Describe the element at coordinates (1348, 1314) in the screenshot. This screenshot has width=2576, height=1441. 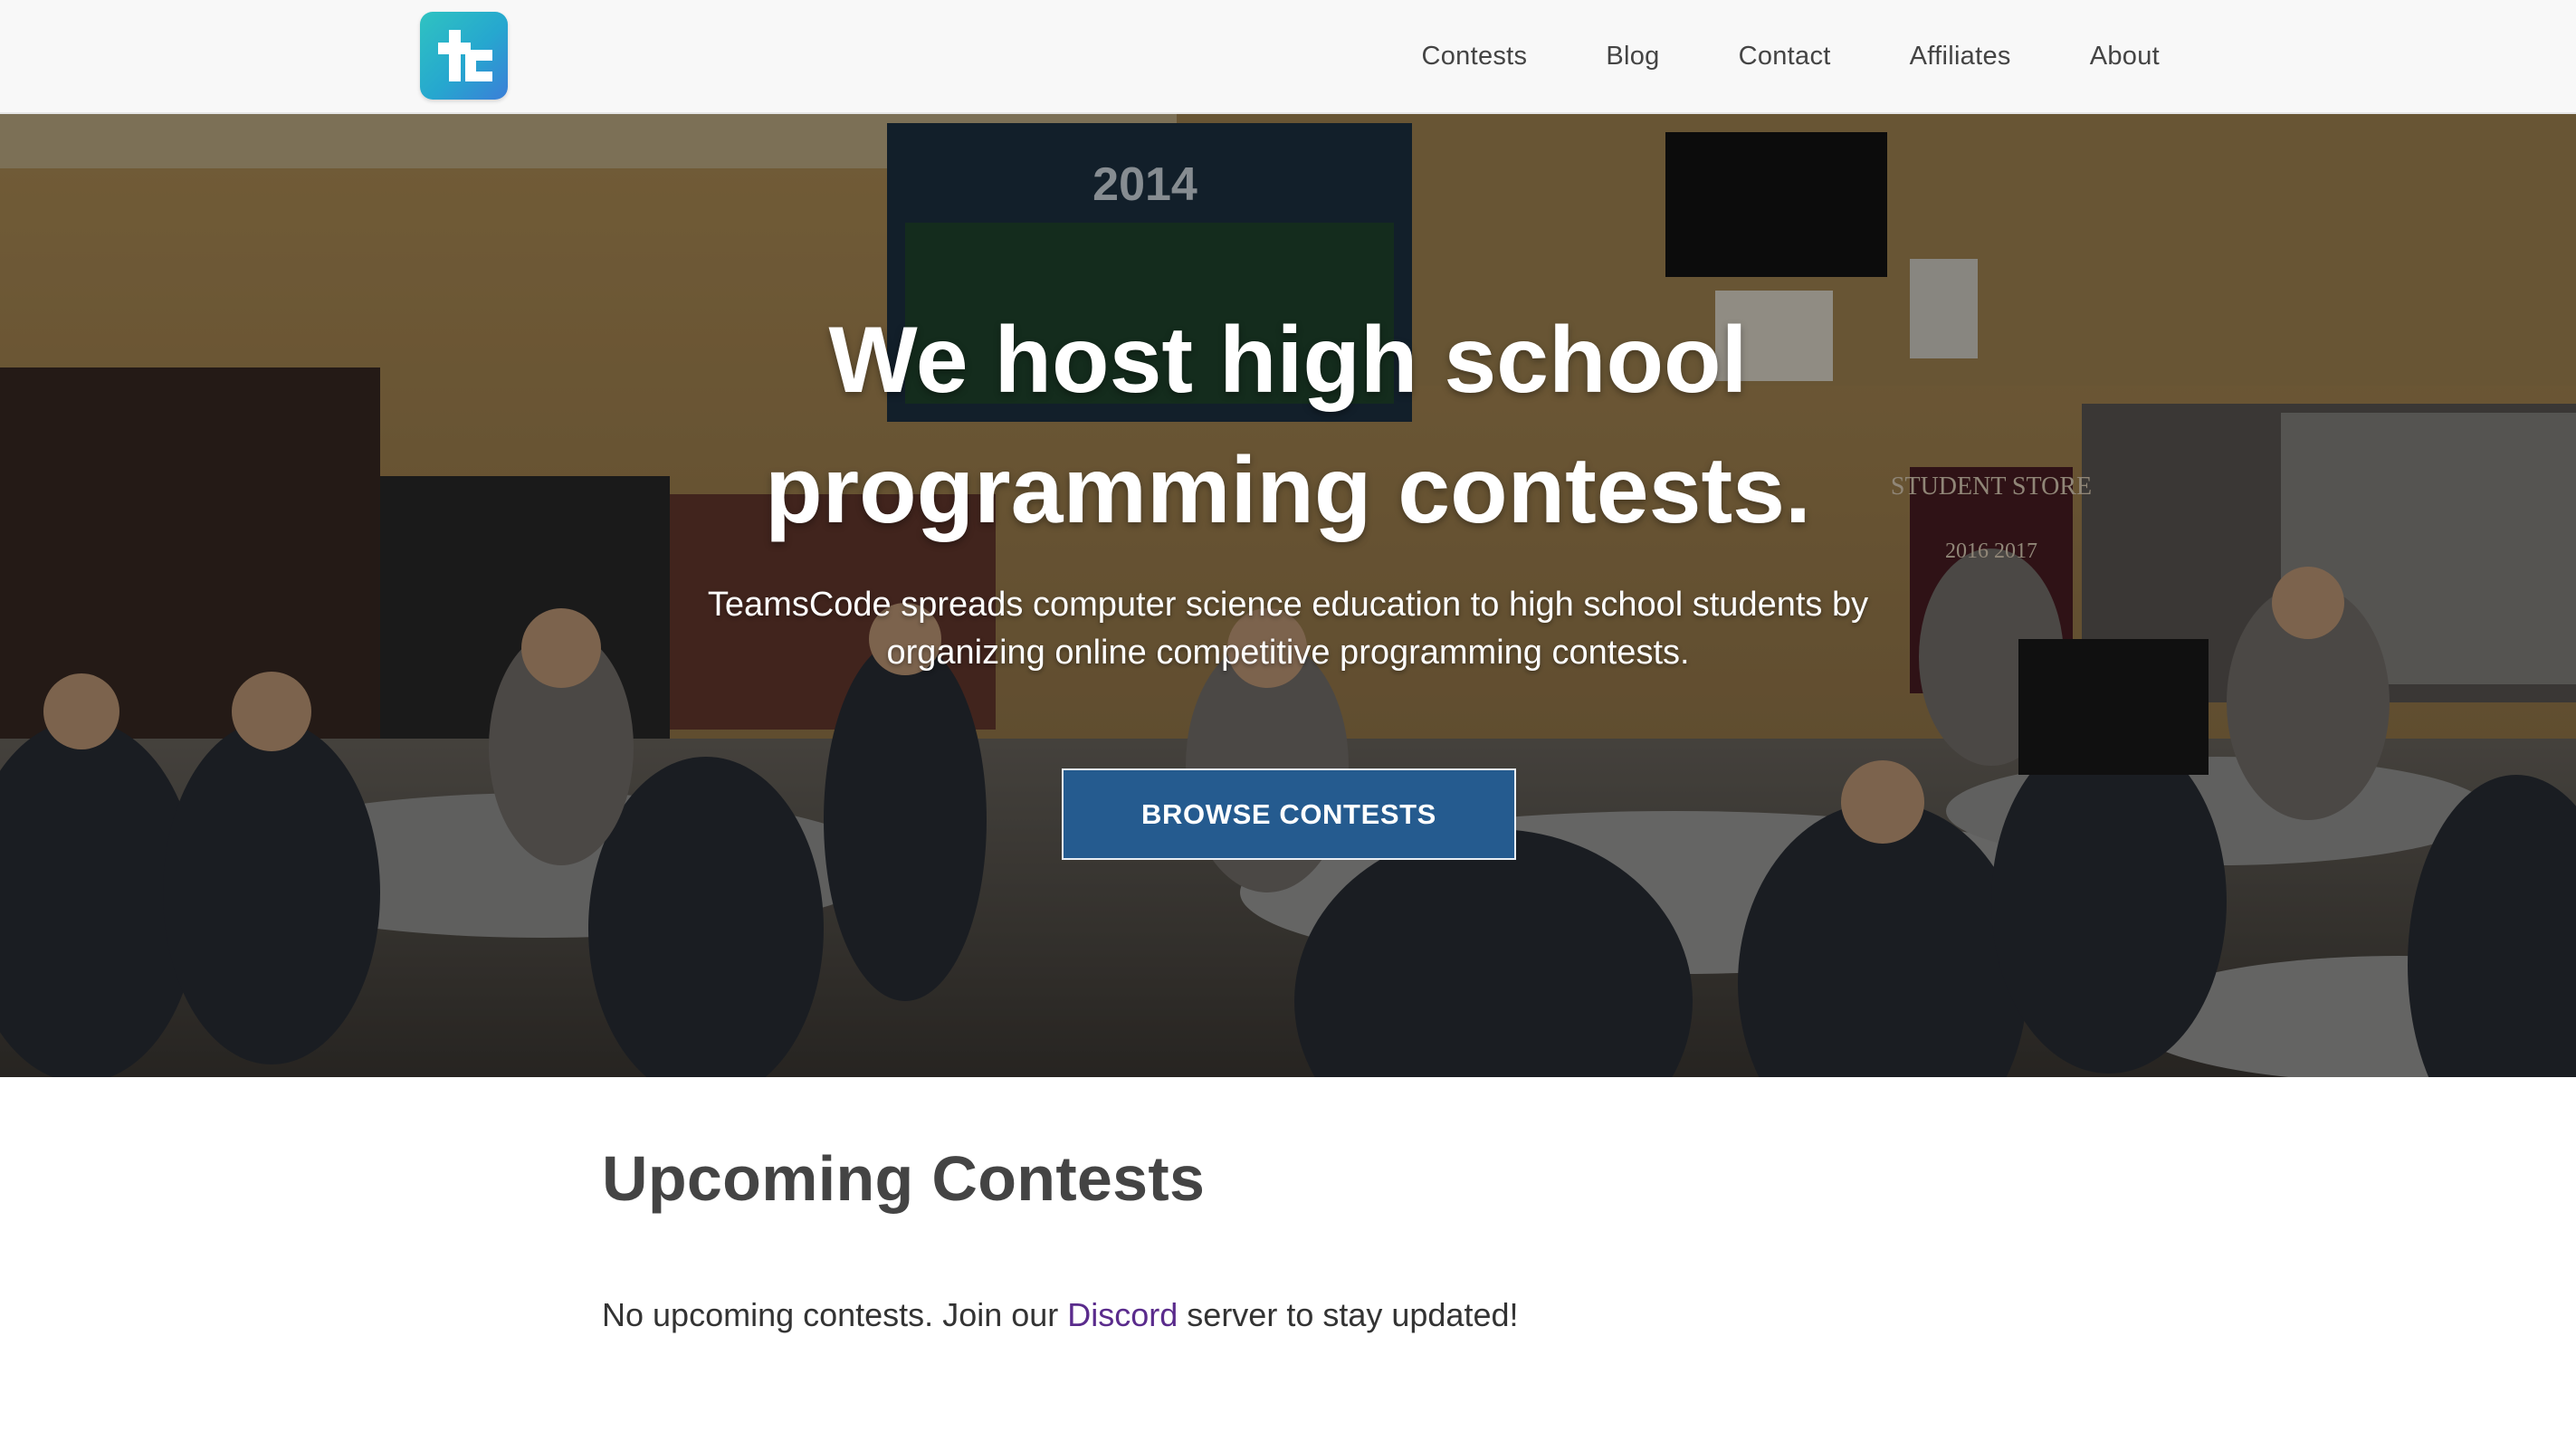
I see `notice-text-after: server to stay updated!` at that location.